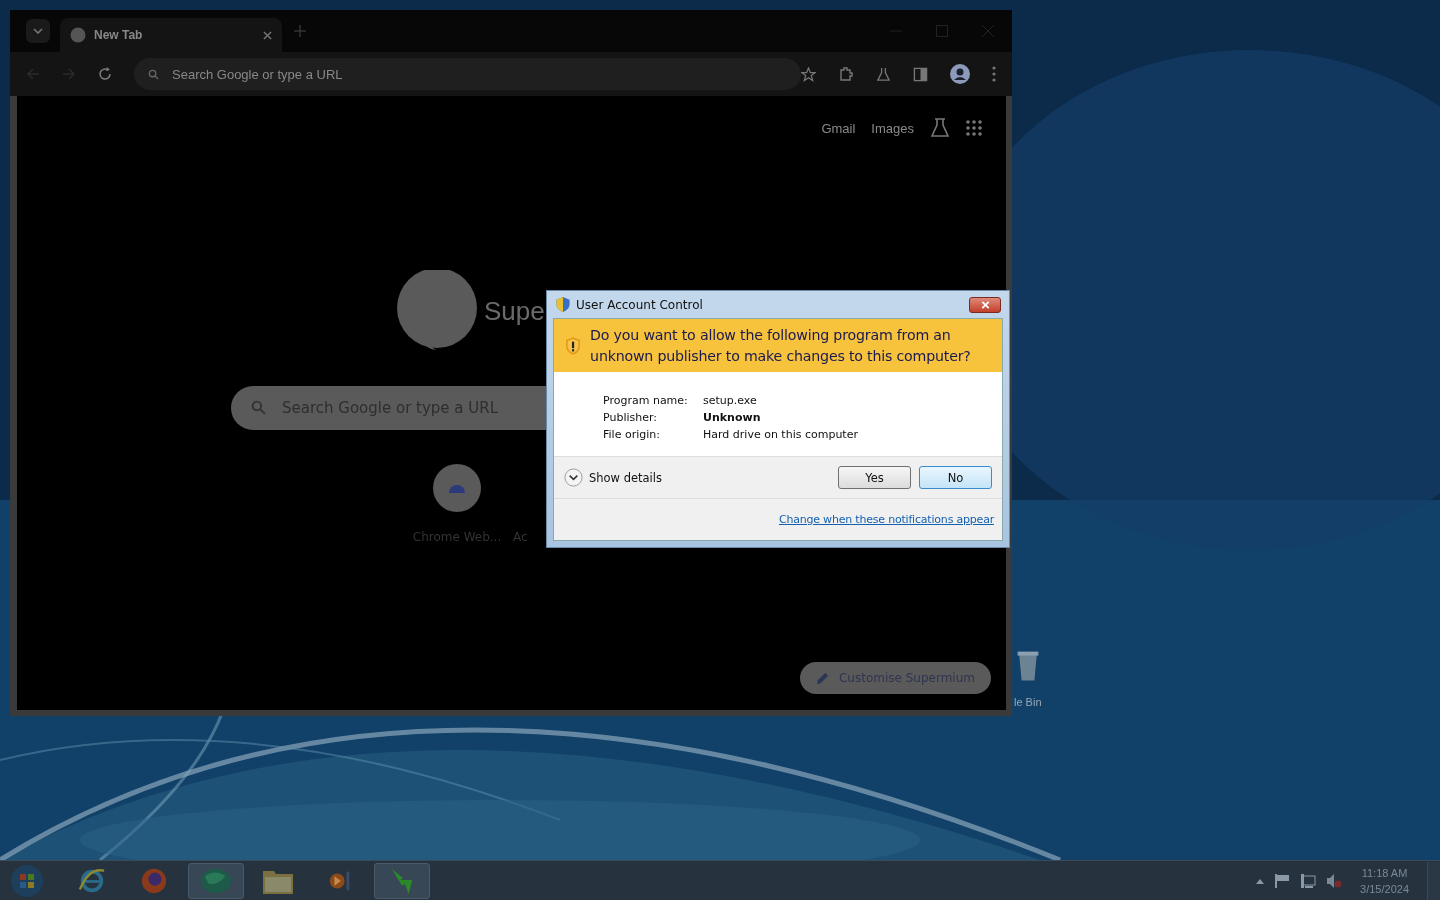 This screenshot has height=900, width=1440. Describe the element at coordinates (781, 345) in the screenshot. I see `dialog-question: Do you want to allow the following program from an unknown publisher to make changes to this computer?` at that location.